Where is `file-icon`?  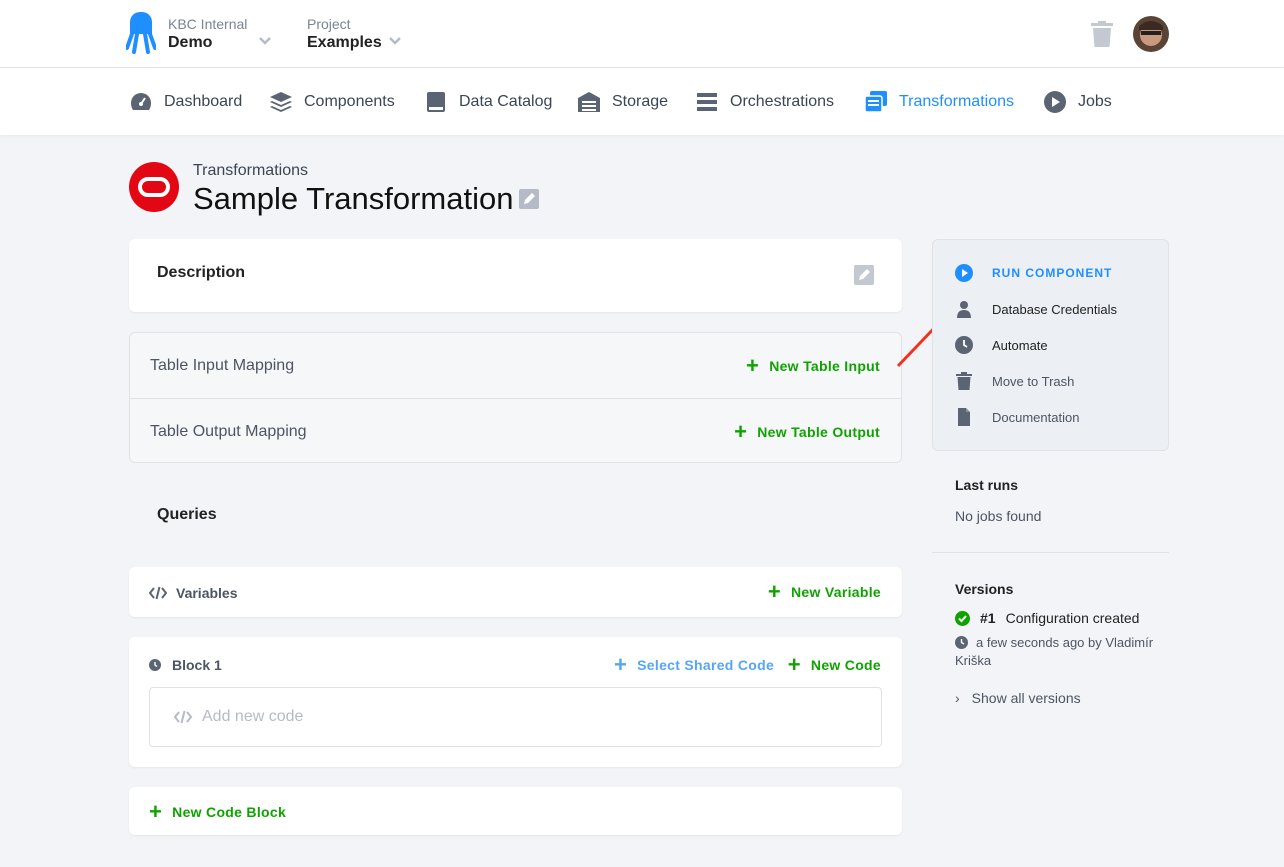 file-icon is located at coordinates (964, 417).